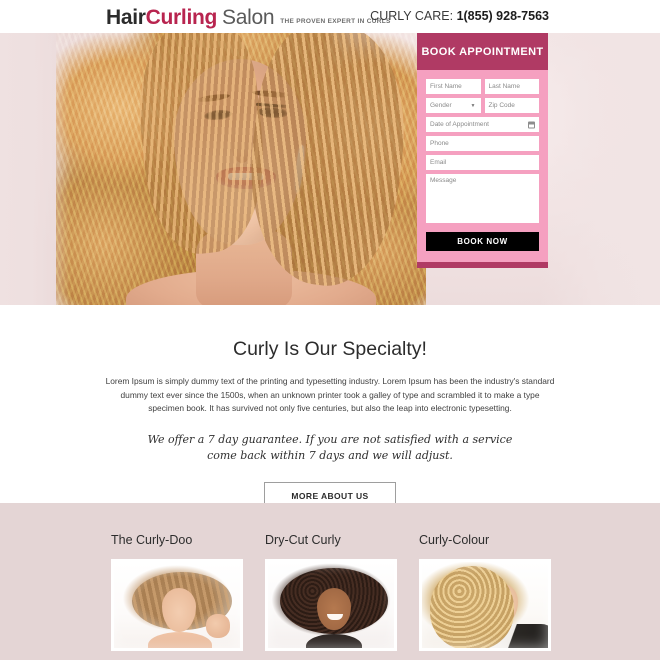  What do you see at coordinates (459, 124) in the screenshot?
I see `date-input-label: Date of Appointment` at bounding box center [459, 124].